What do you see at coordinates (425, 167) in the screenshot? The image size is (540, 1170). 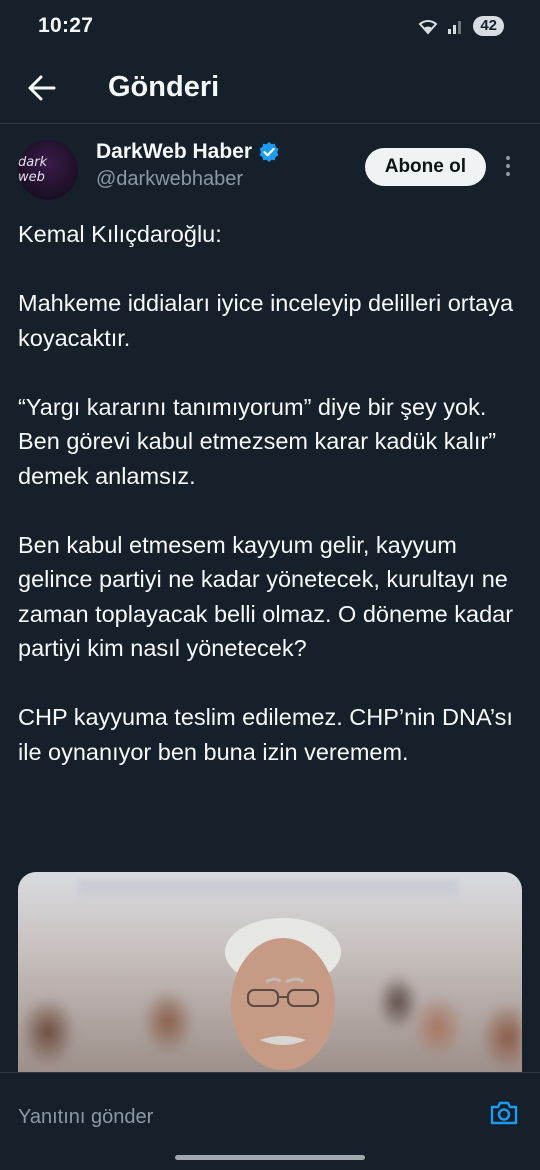 I see `follow-button: Abone ol` at bounding box center [425, 167].